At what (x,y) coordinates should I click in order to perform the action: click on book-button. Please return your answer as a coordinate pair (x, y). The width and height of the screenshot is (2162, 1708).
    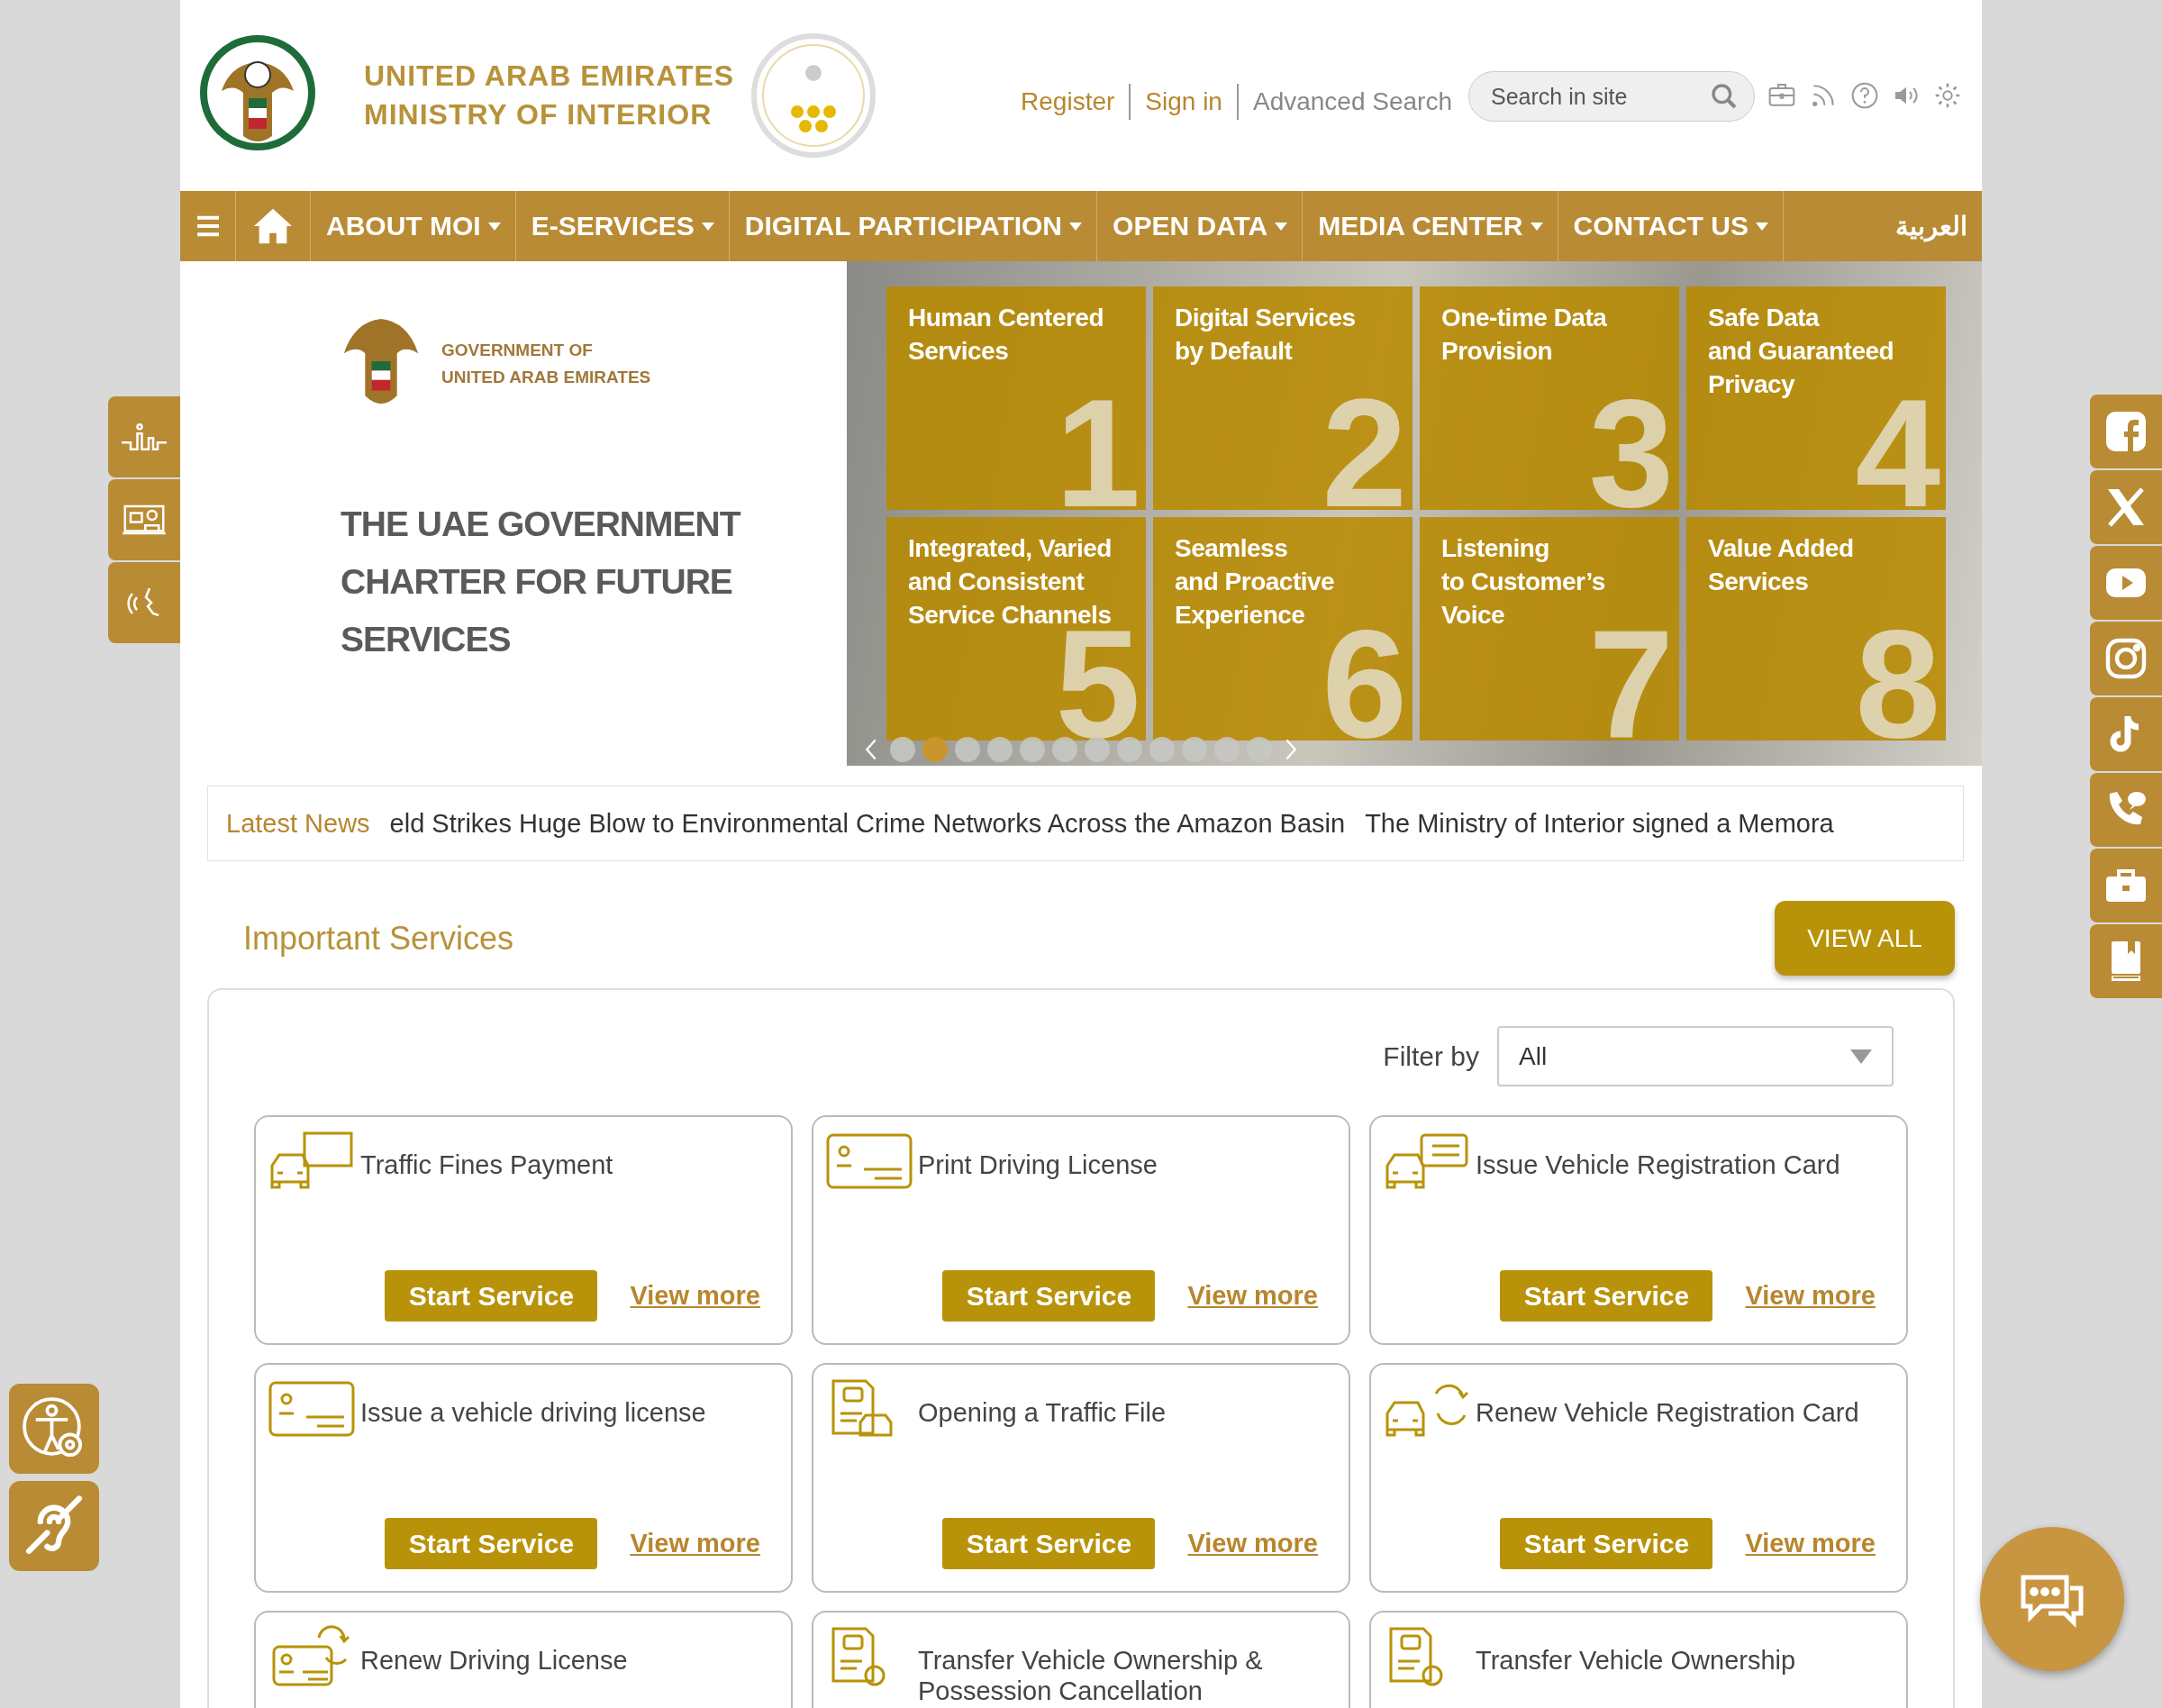
    Looking at the image, I should click on (2126, 961).